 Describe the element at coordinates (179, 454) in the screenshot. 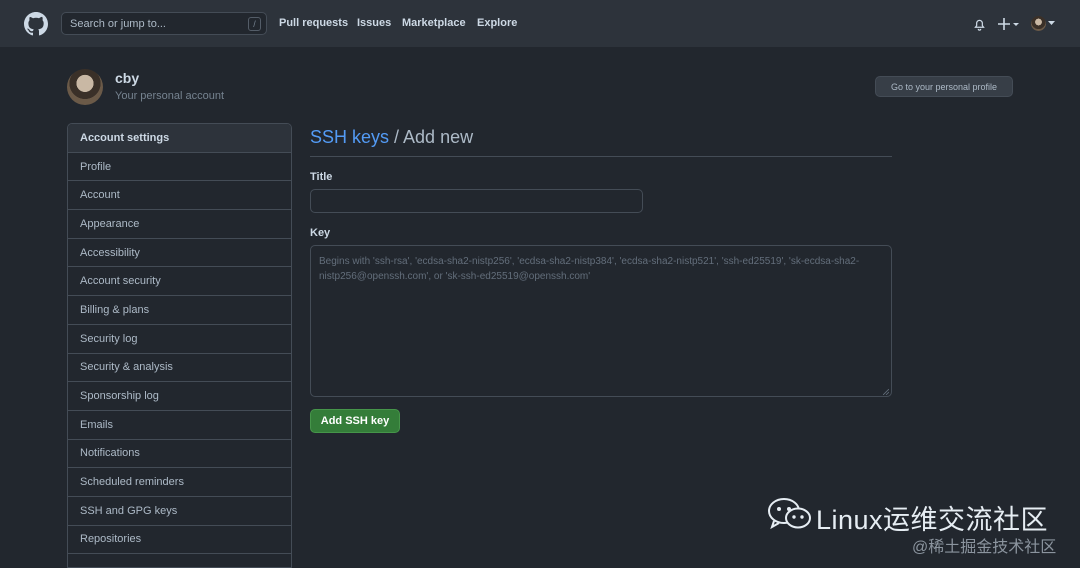

I see `sidebar-item-notifications: Notifications` at that location.